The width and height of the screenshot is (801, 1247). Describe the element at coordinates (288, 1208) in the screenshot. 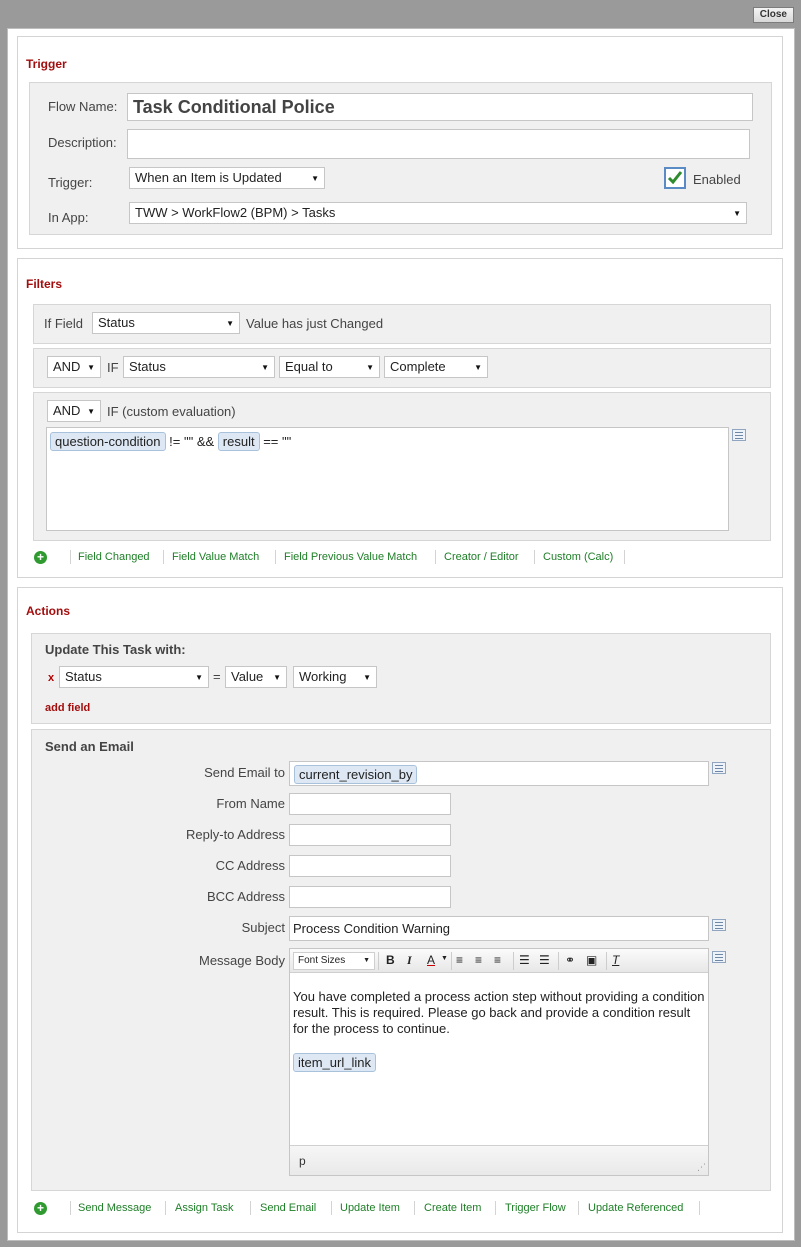

I see `link-send-email: Send Email` at that location.